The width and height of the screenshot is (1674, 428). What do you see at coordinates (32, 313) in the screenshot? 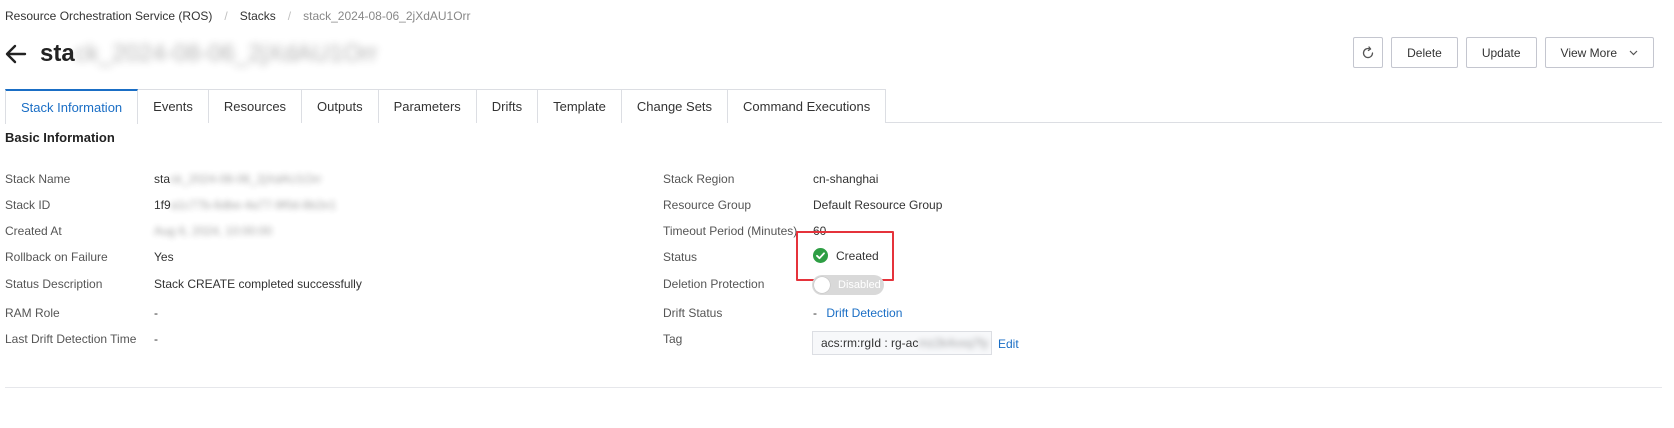
I see `label-ram-role: RAM Role` at bounding box center [32, 313].